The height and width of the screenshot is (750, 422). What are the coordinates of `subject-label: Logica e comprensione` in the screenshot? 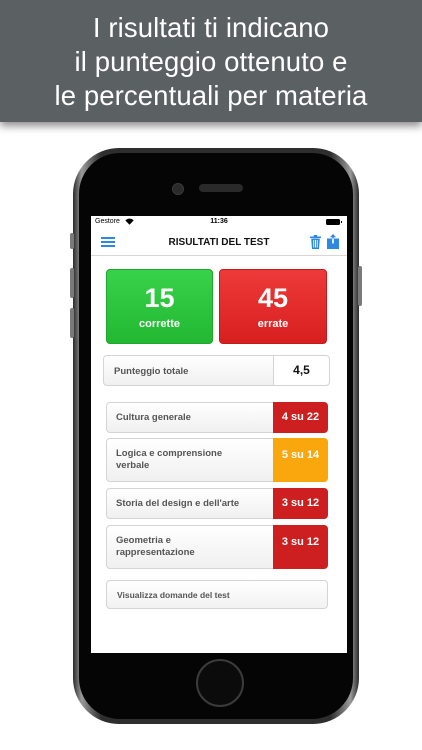 It's located at (169, 453).